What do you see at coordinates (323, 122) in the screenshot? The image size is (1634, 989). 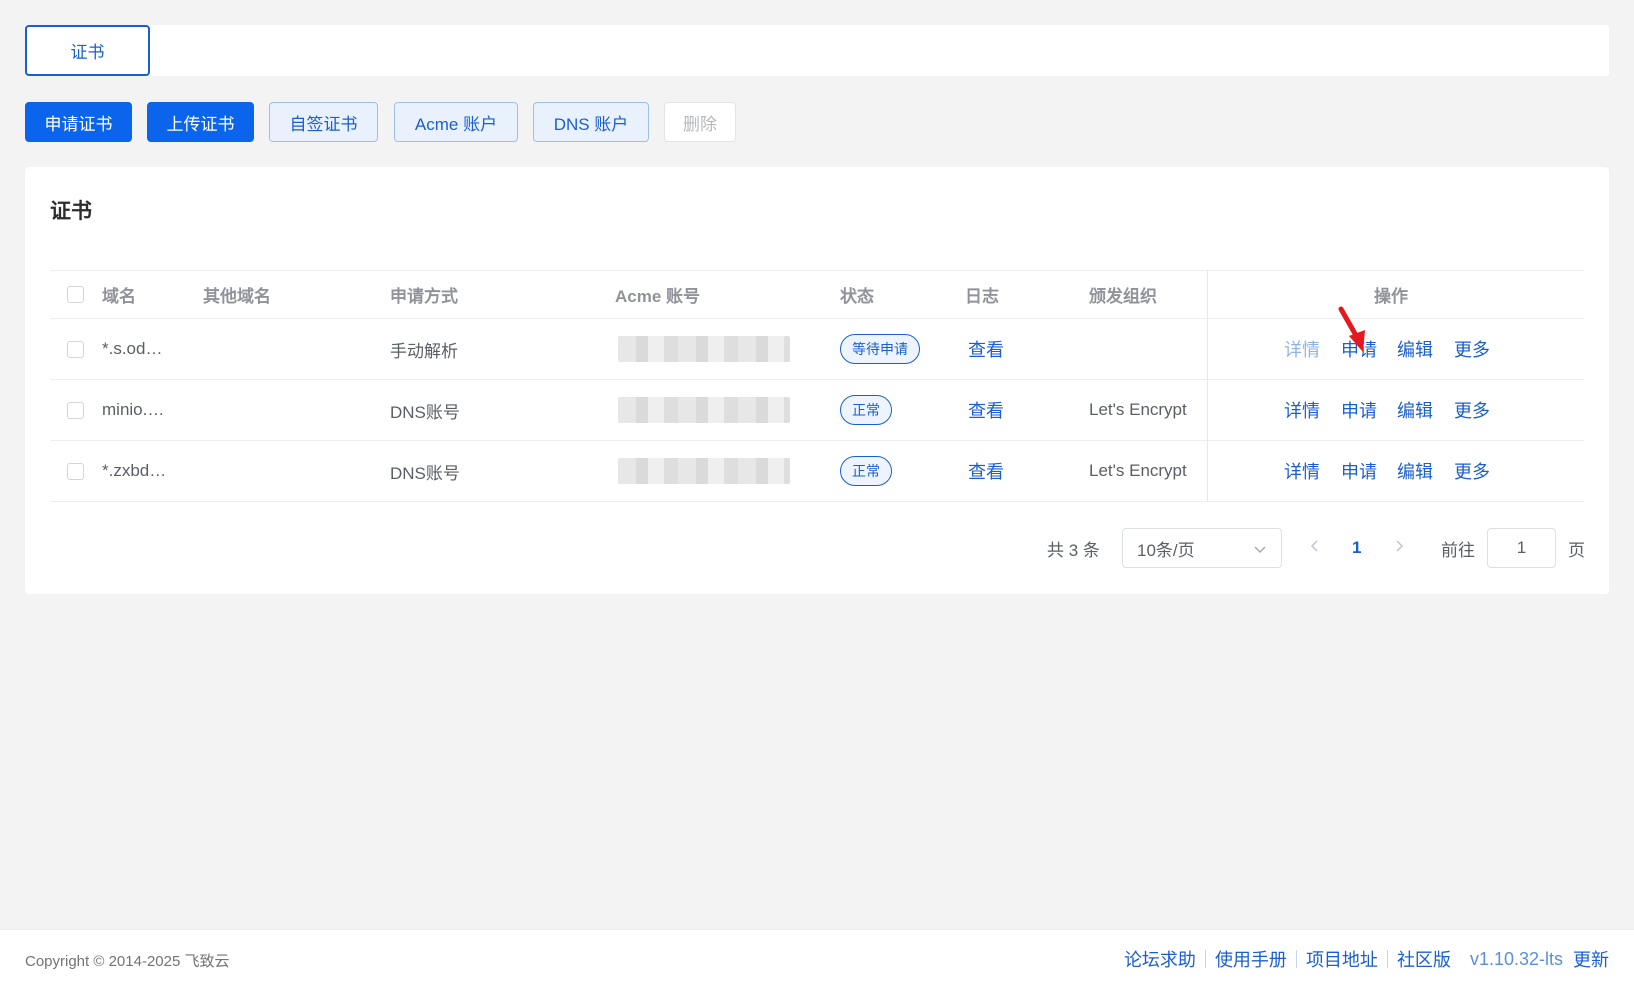 I see `self-signed-cert-button: 自签证书` at bounding box center [323, 122].